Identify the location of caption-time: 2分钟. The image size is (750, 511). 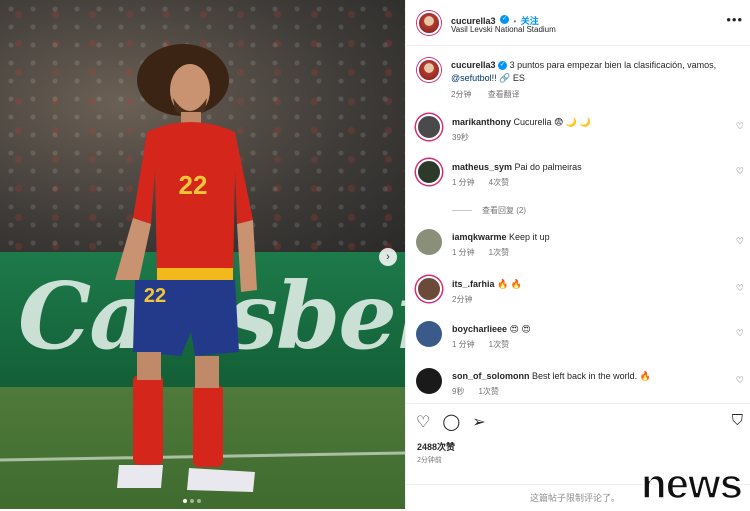
(461, 94).